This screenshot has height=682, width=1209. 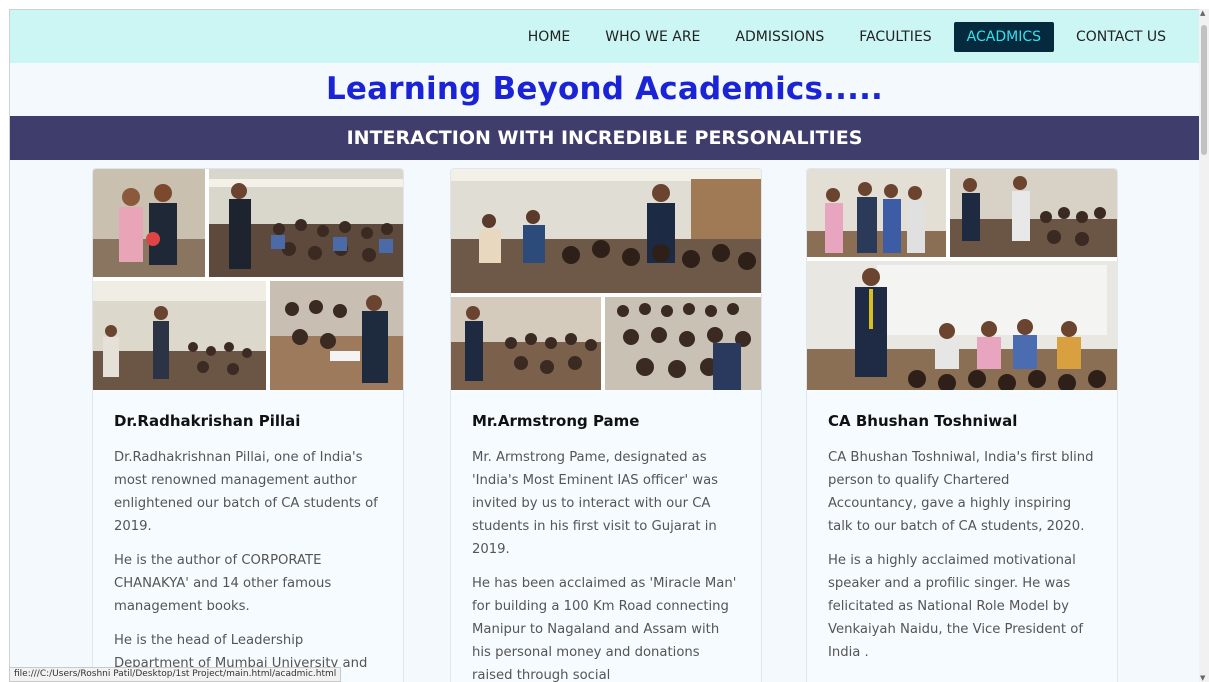 I want to click on nav-faculties: FACULTIES, so click(x=895, y=37).